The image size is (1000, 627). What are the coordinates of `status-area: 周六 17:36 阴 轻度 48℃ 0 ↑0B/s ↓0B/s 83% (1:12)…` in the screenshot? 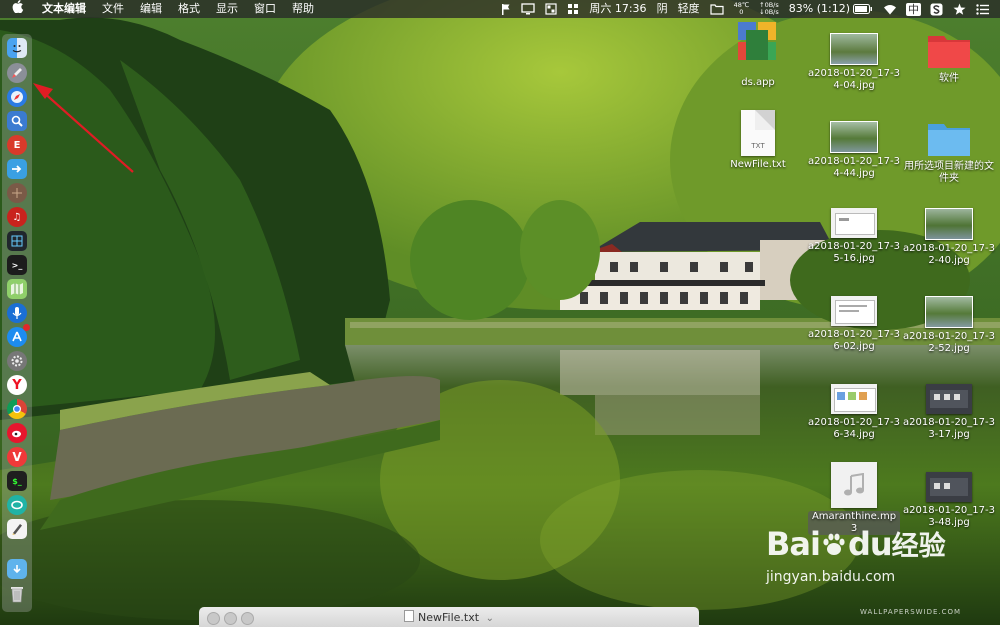 It's located at (745, 9).